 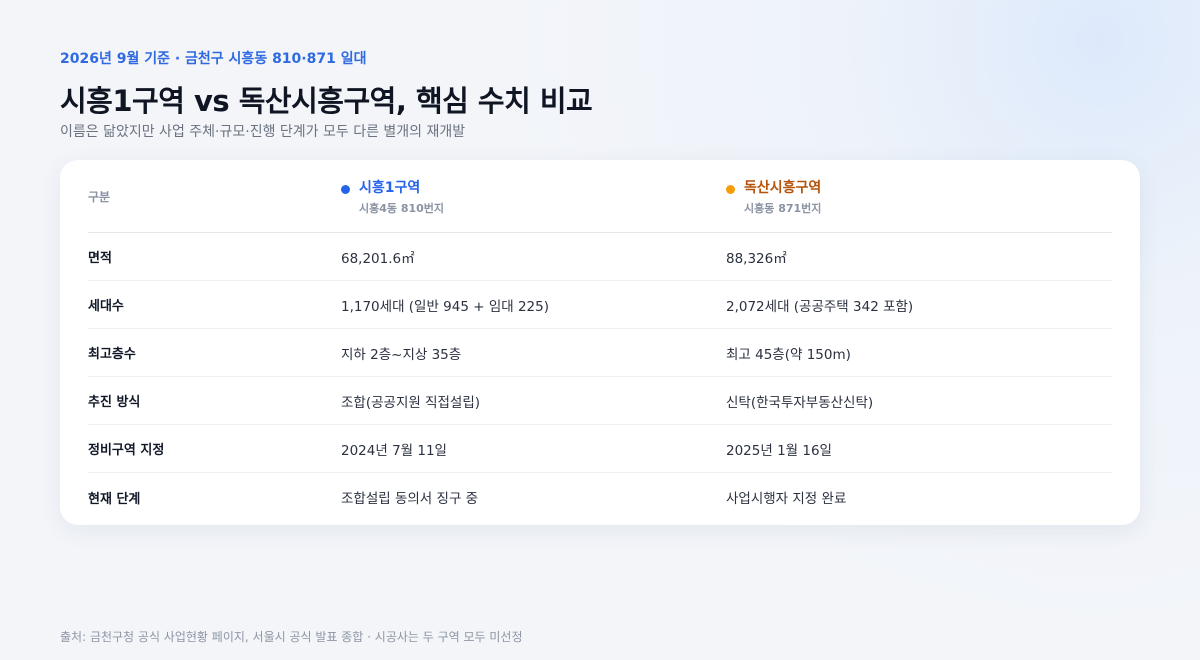 What do you see at coordinates (730, 189) in the screenshot?
I see `doksan-siheung-dot-icon` at bounding box center [730, 189].